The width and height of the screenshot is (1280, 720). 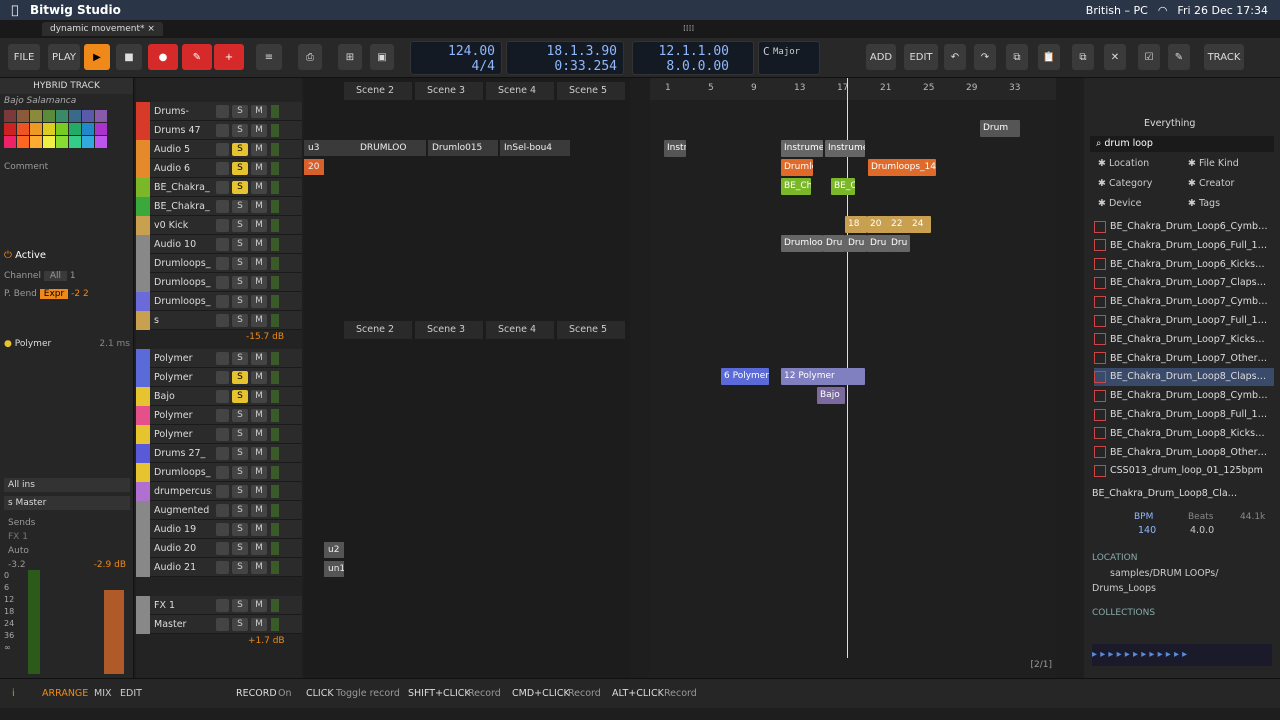 I want to click on track-name: BE_Chakra_, so click(x=181, y=187).